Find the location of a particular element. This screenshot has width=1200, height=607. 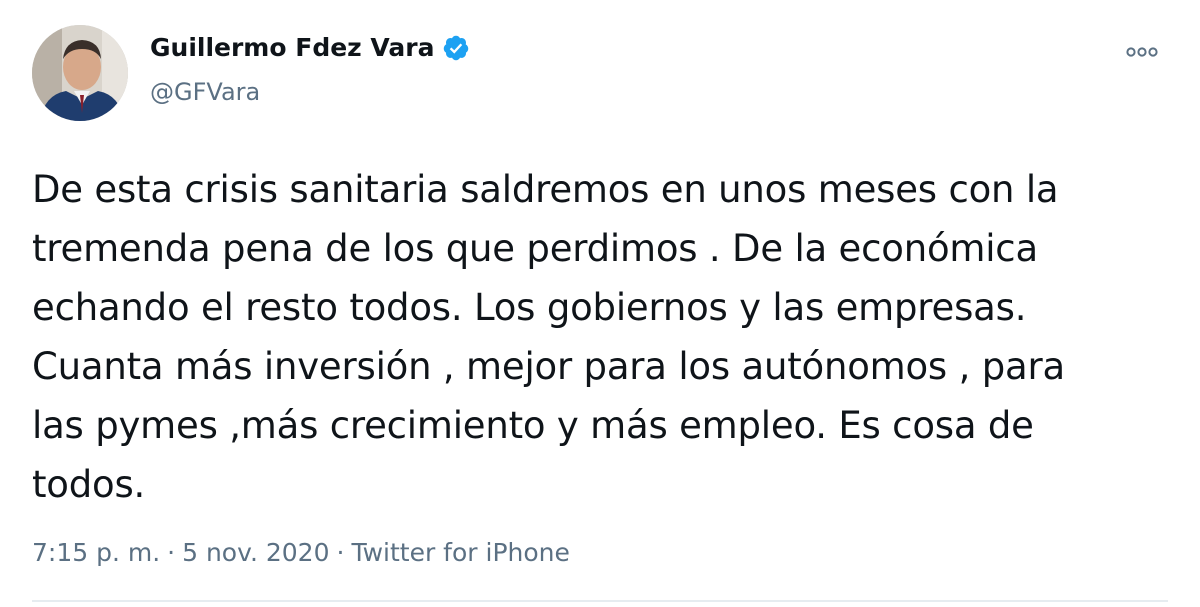

author-name: Guillermo Fdez Vara is located at coordinates (292, 47).